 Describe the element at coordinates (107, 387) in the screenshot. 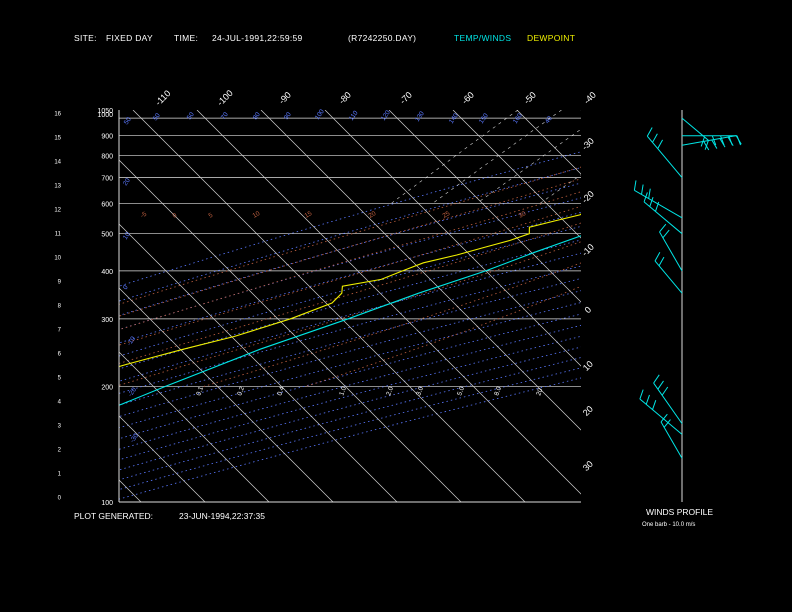

I see `pressure-tick-label: 200` at that location.